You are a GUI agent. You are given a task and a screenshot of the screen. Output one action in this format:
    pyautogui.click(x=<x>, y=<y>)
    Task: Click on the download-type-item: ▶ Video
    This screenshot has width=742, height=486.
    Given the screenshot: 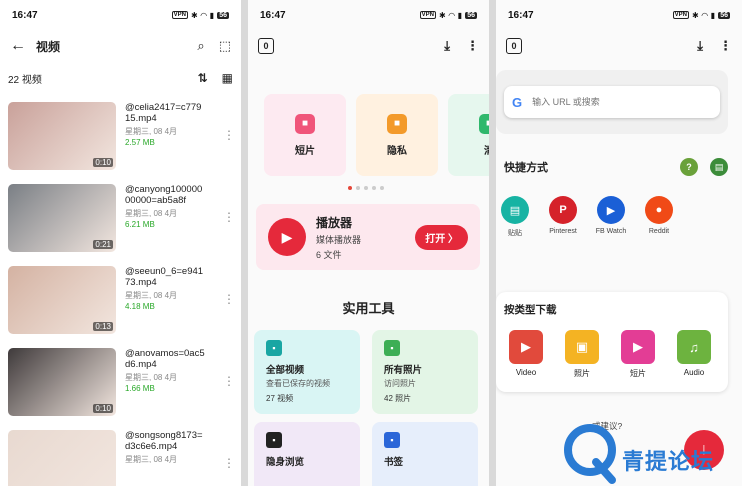 What is the action you would take?
    pyautogui.click(x=526, y=354)
    